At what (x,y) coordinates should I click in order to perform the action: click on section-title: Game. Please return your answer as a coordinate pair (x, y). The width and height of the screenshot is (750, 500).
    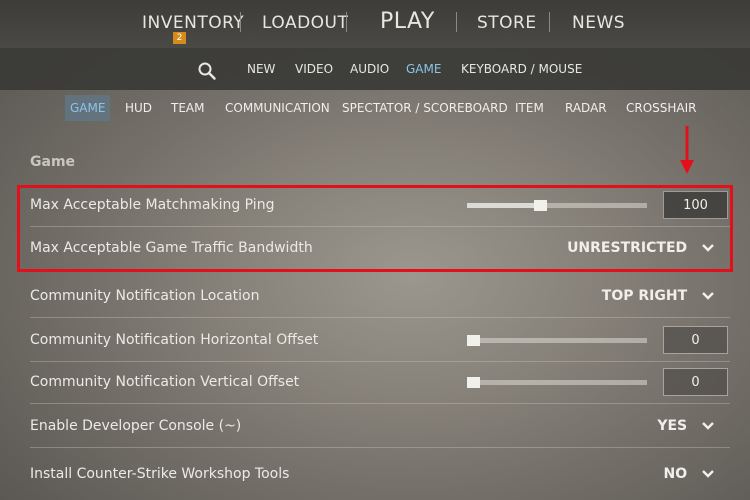
    Looking at the image, I should click on (53, 162).